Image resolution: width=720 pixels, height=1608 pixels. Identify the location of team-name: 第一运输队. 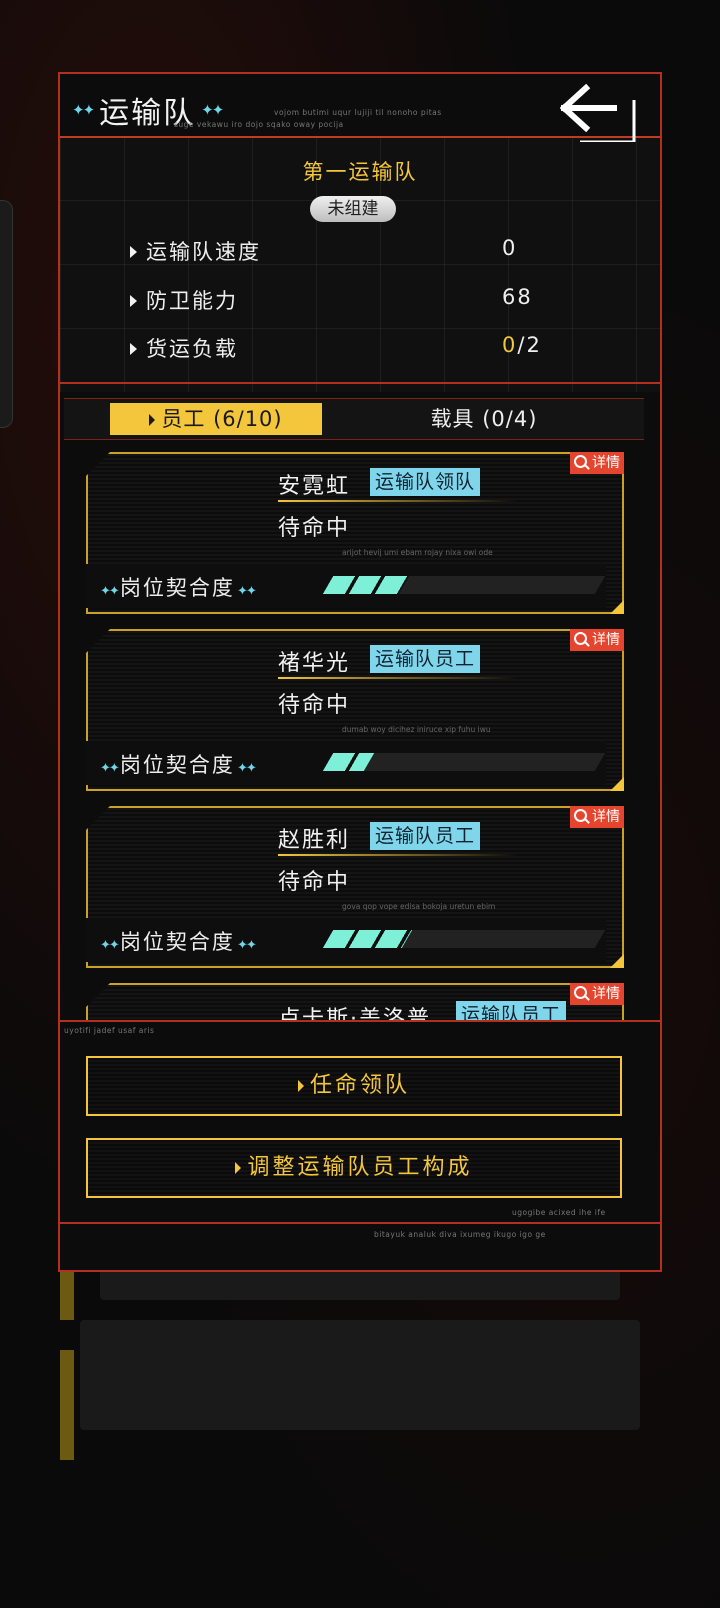
(360, 172).